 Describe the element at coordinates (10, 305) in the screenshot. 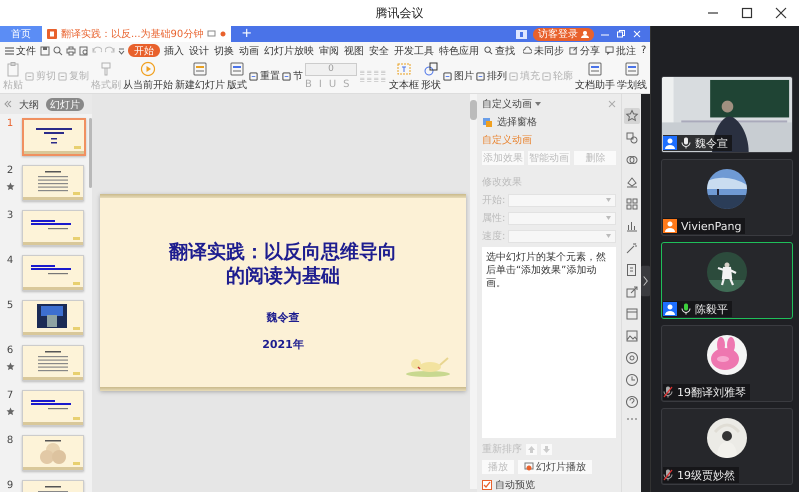

I see `slide-number: 5` at that location.